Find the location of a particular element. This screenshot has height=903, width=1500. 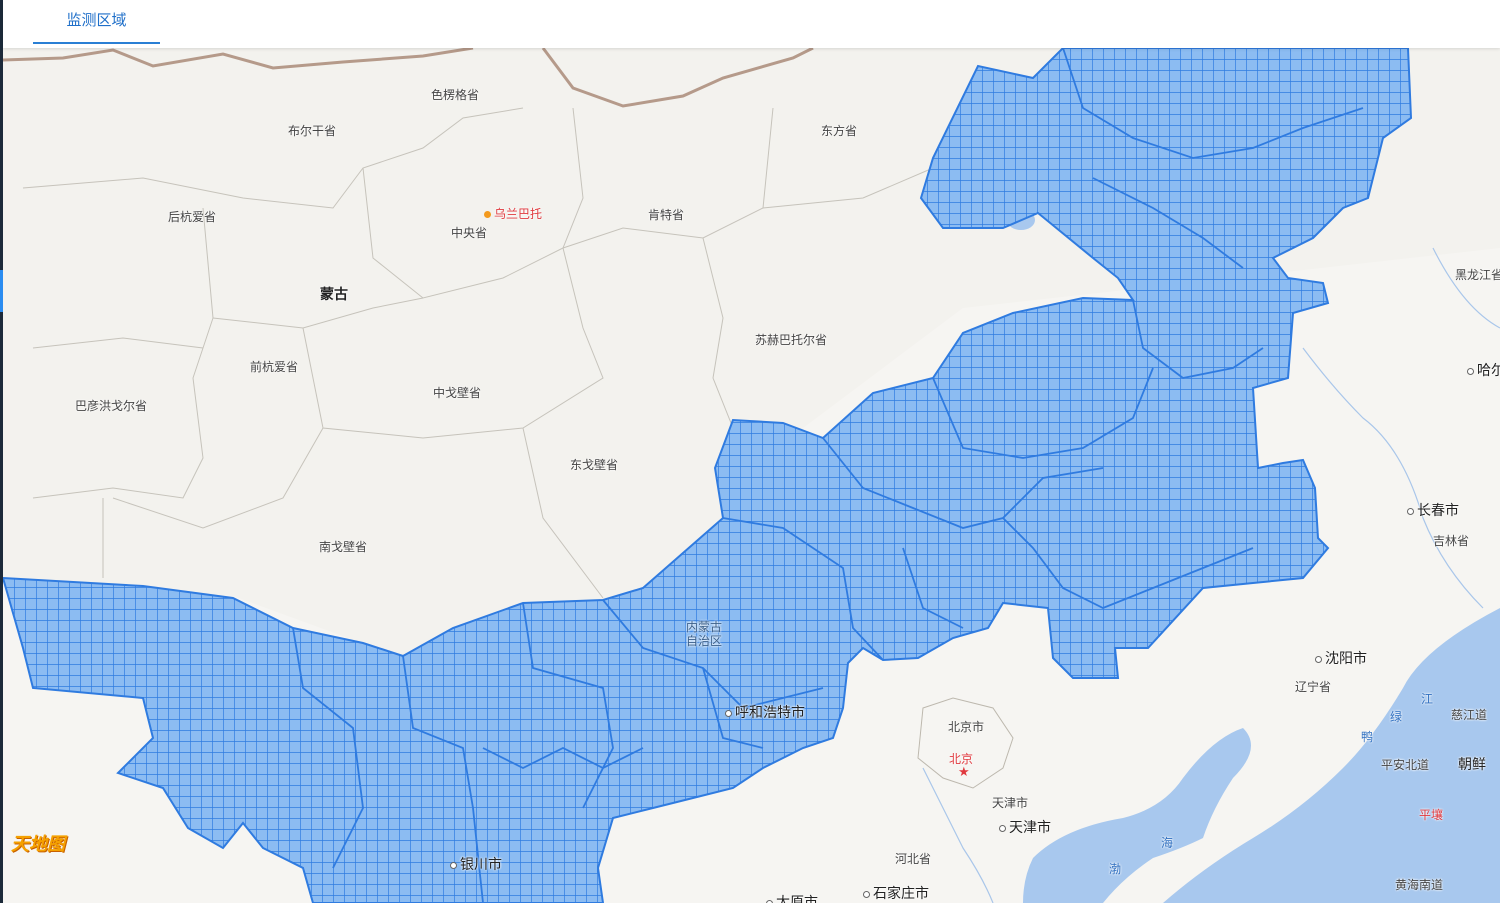

label-dornogovi: 东戈壁省 is located at coordinates (594, 465).